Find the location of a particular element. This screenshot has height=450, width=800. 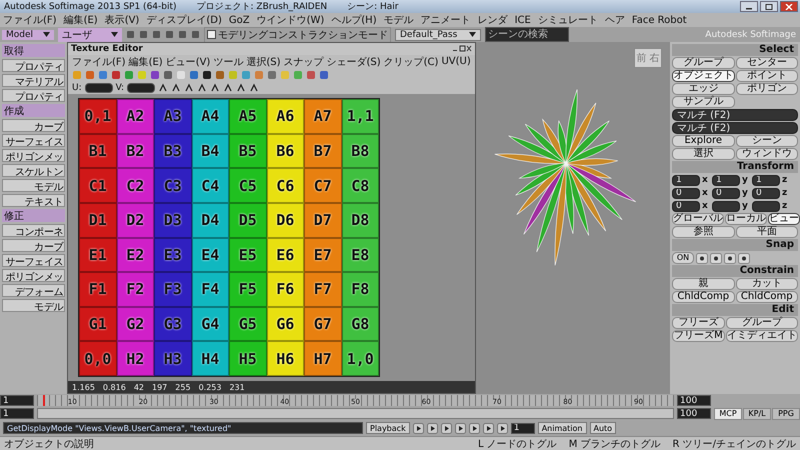

menu-item: ビュー(V) is located at coordinates (188, 61).